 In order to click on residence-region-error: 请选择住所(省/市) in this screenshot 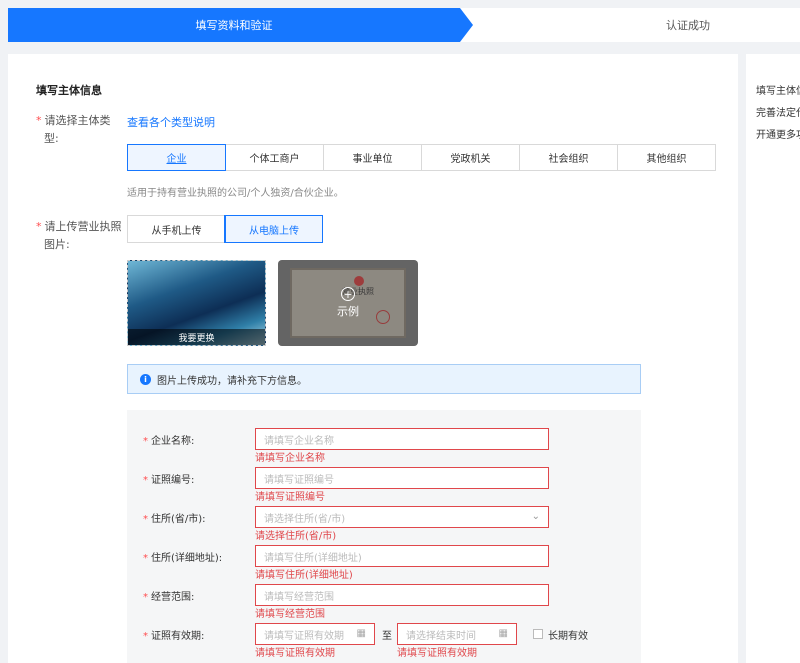, I will do `click(296, 536)`.